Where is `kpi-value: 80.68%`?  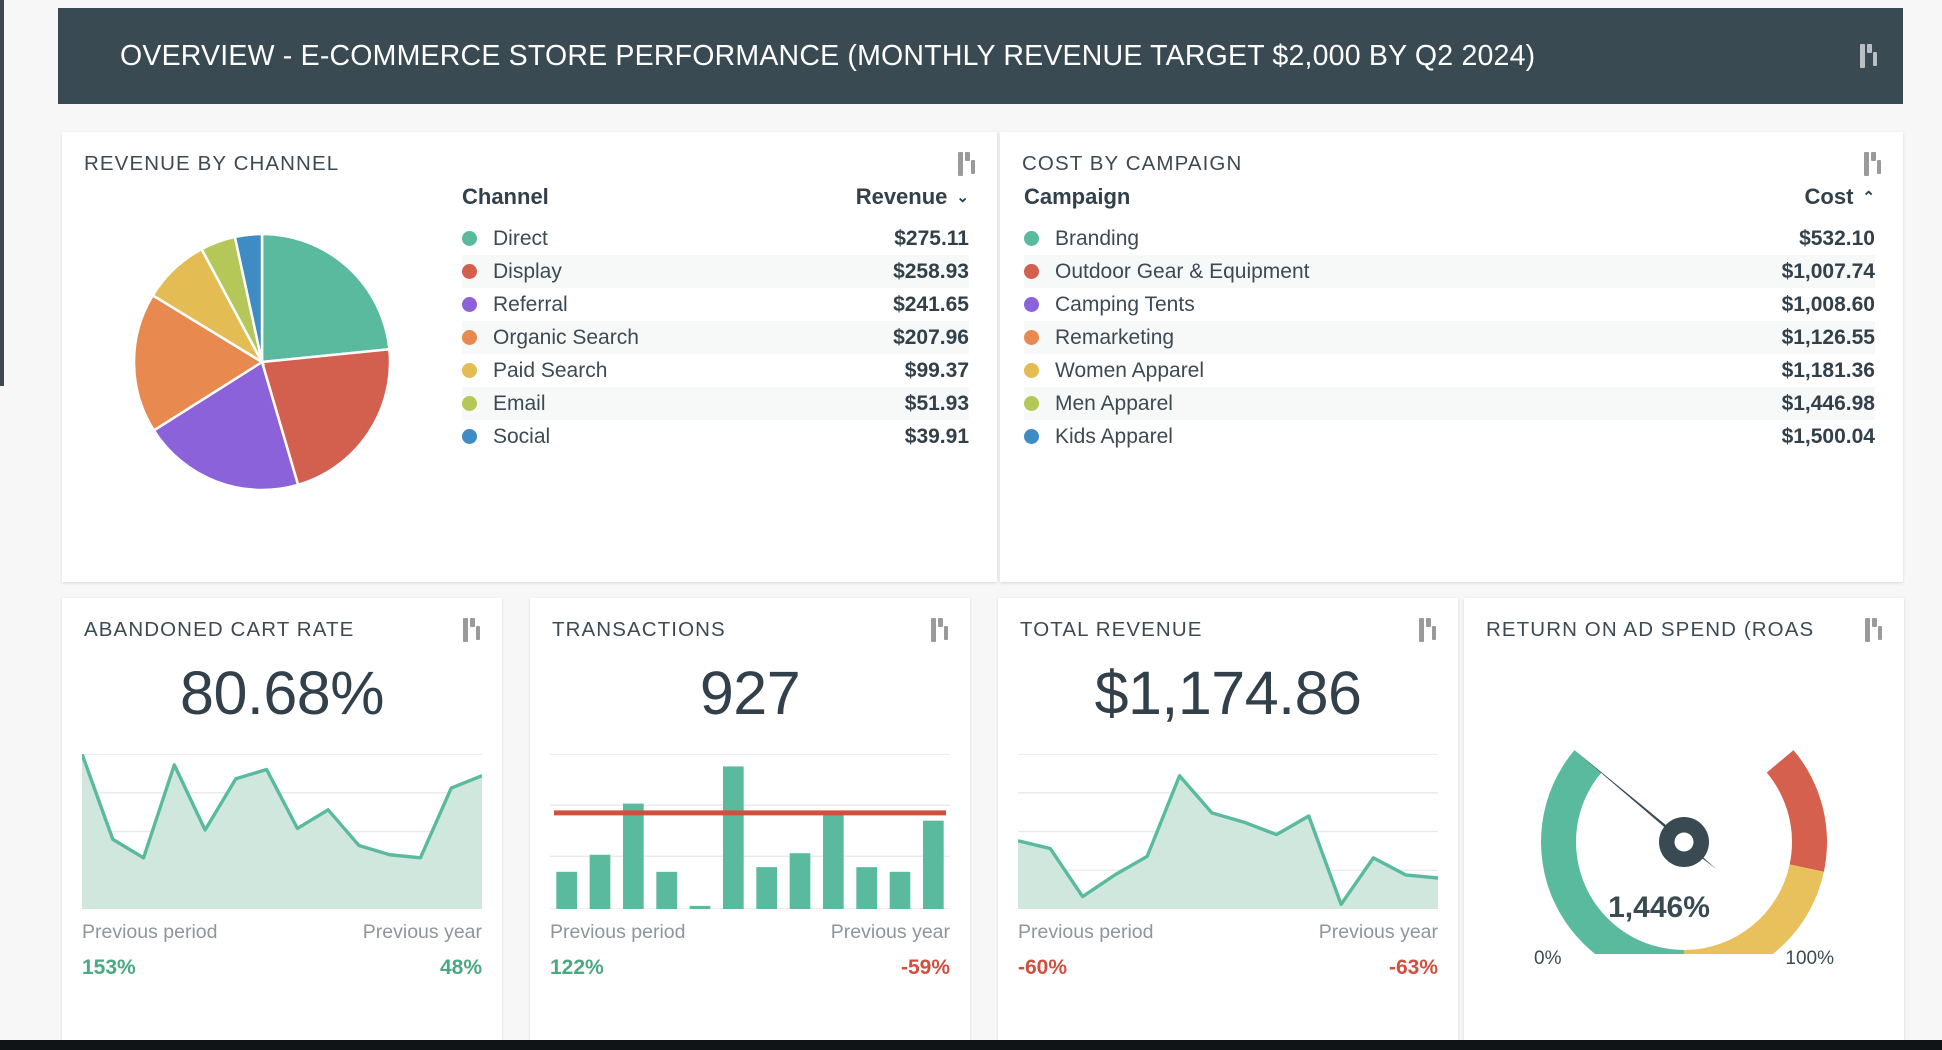
kpi-value: 80.68% is located at coordinates (282, 693).